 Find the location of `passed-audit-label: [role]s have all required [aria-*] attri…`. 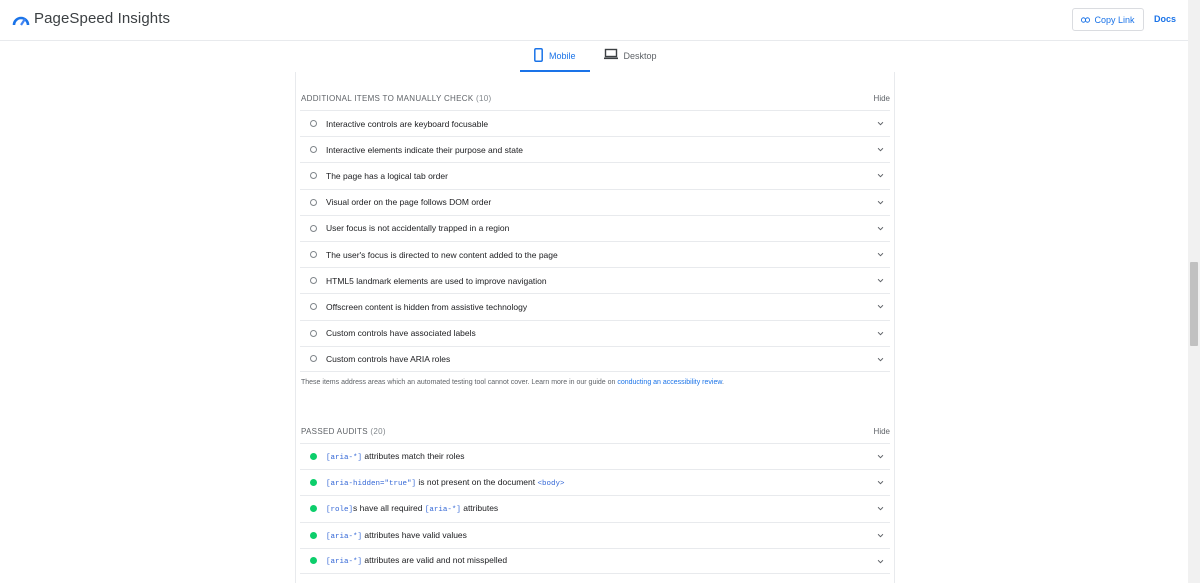

passed-audit-label: [role]s have all required [aria-*] attri… is located at coordinates (412, 508).